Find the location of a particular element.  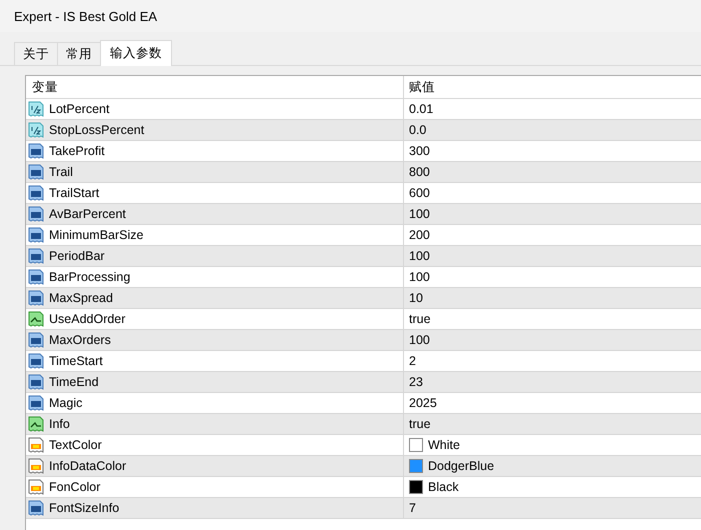

parameter-name: StopLossPercent is located at coordinates (96, 130).